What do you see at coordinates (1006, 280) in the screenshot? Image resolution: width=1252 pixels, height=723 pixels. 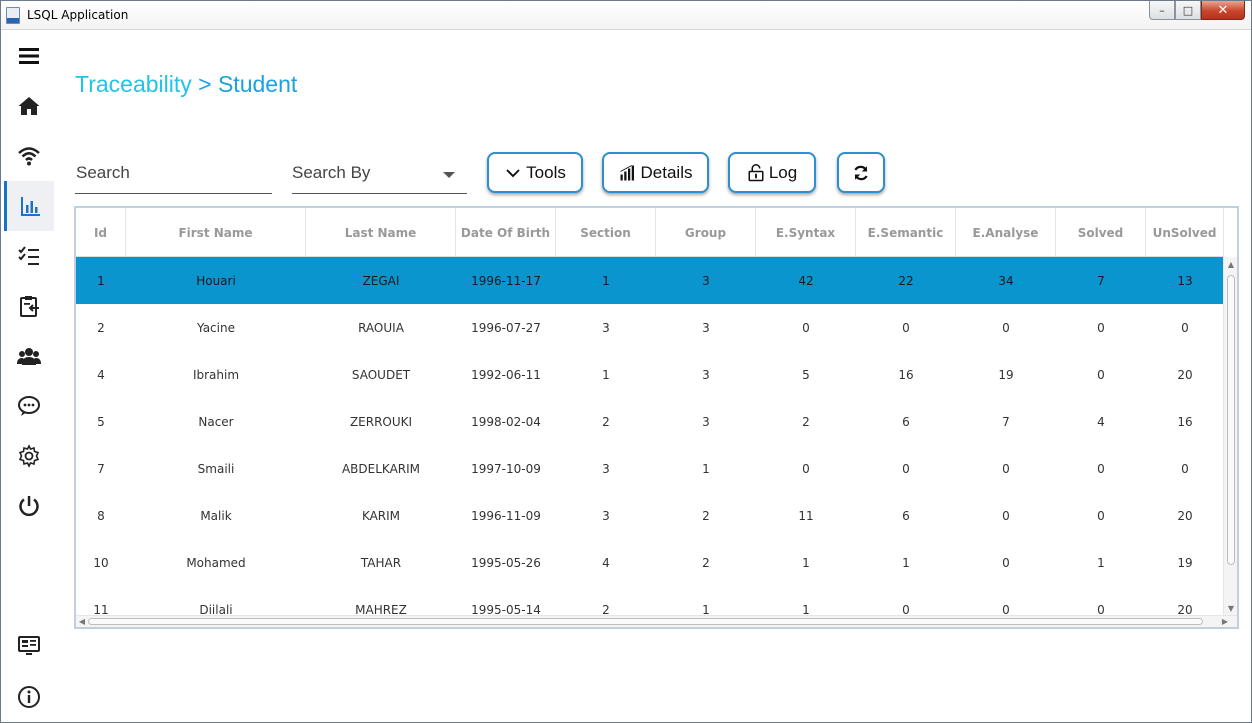 I see `cell-e-analyse: 34` at bounding box center [1006, 280].